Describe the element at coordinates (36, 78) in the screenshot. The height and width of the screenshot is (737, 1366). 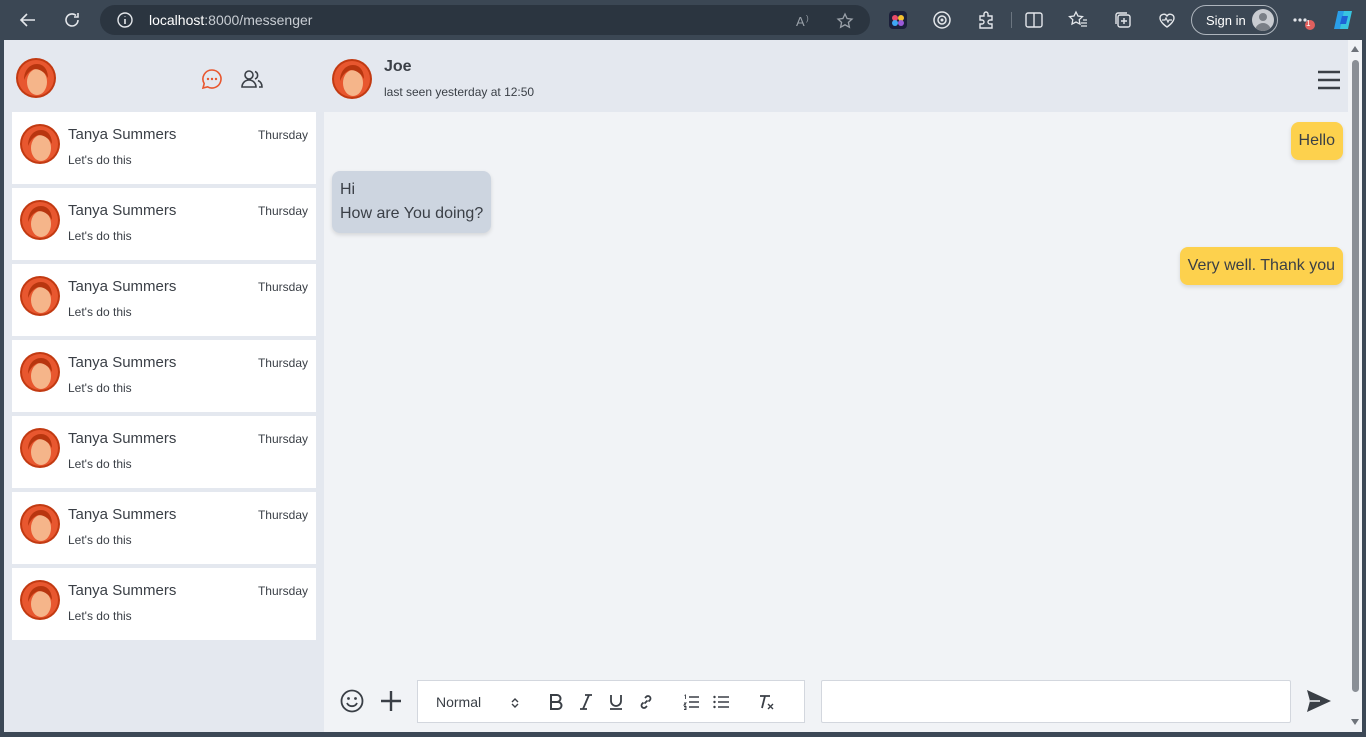
I see `user-avatar` at that location.